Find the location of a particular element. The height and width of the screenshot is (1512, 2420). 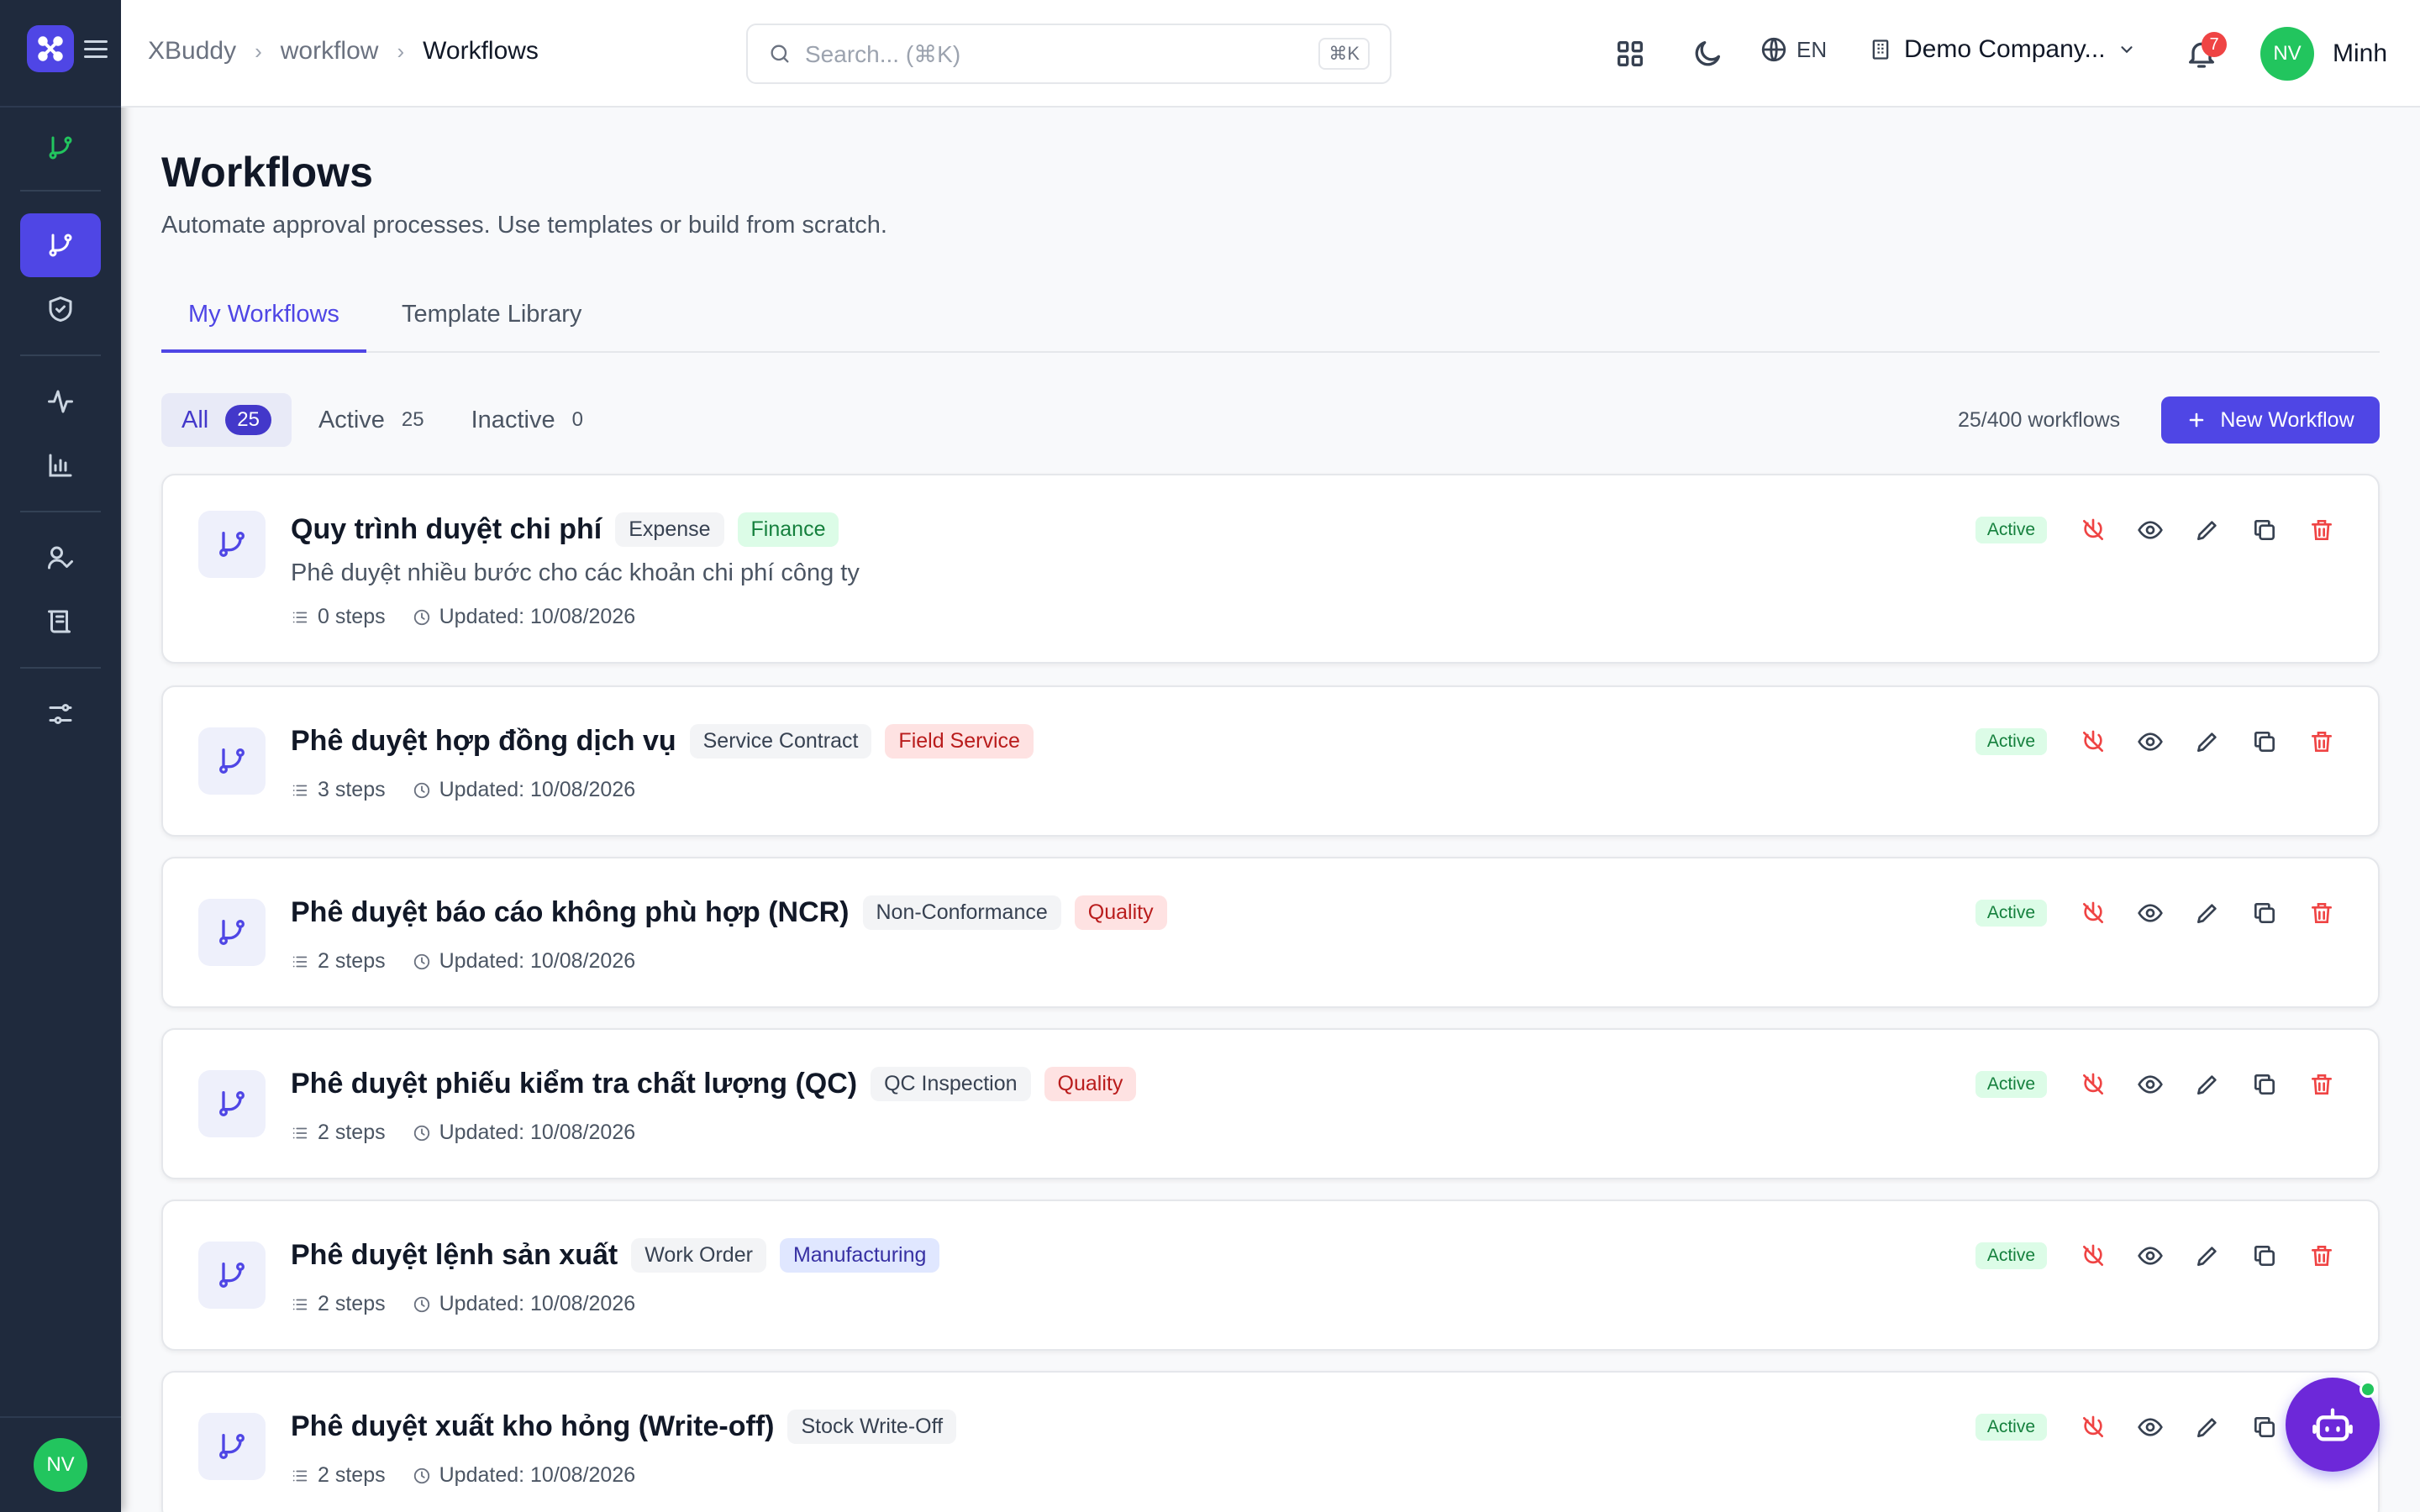

workflow-title: Quy trình duyệt chi phí is located at coordinates (447, 529).